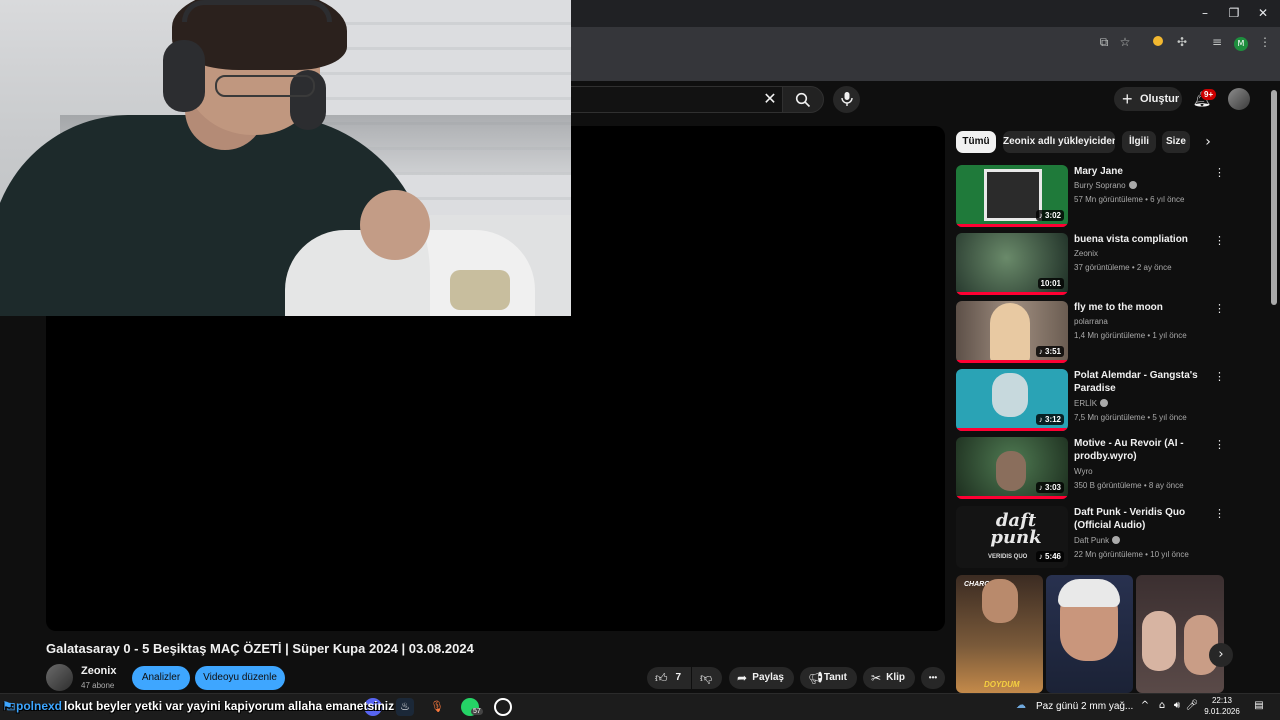 The height and width of the screenshot is (720, 1280). Describe the element at coordinates (1217, 42) in the screenshot. I see `media-control-icon: ≡` at that location.